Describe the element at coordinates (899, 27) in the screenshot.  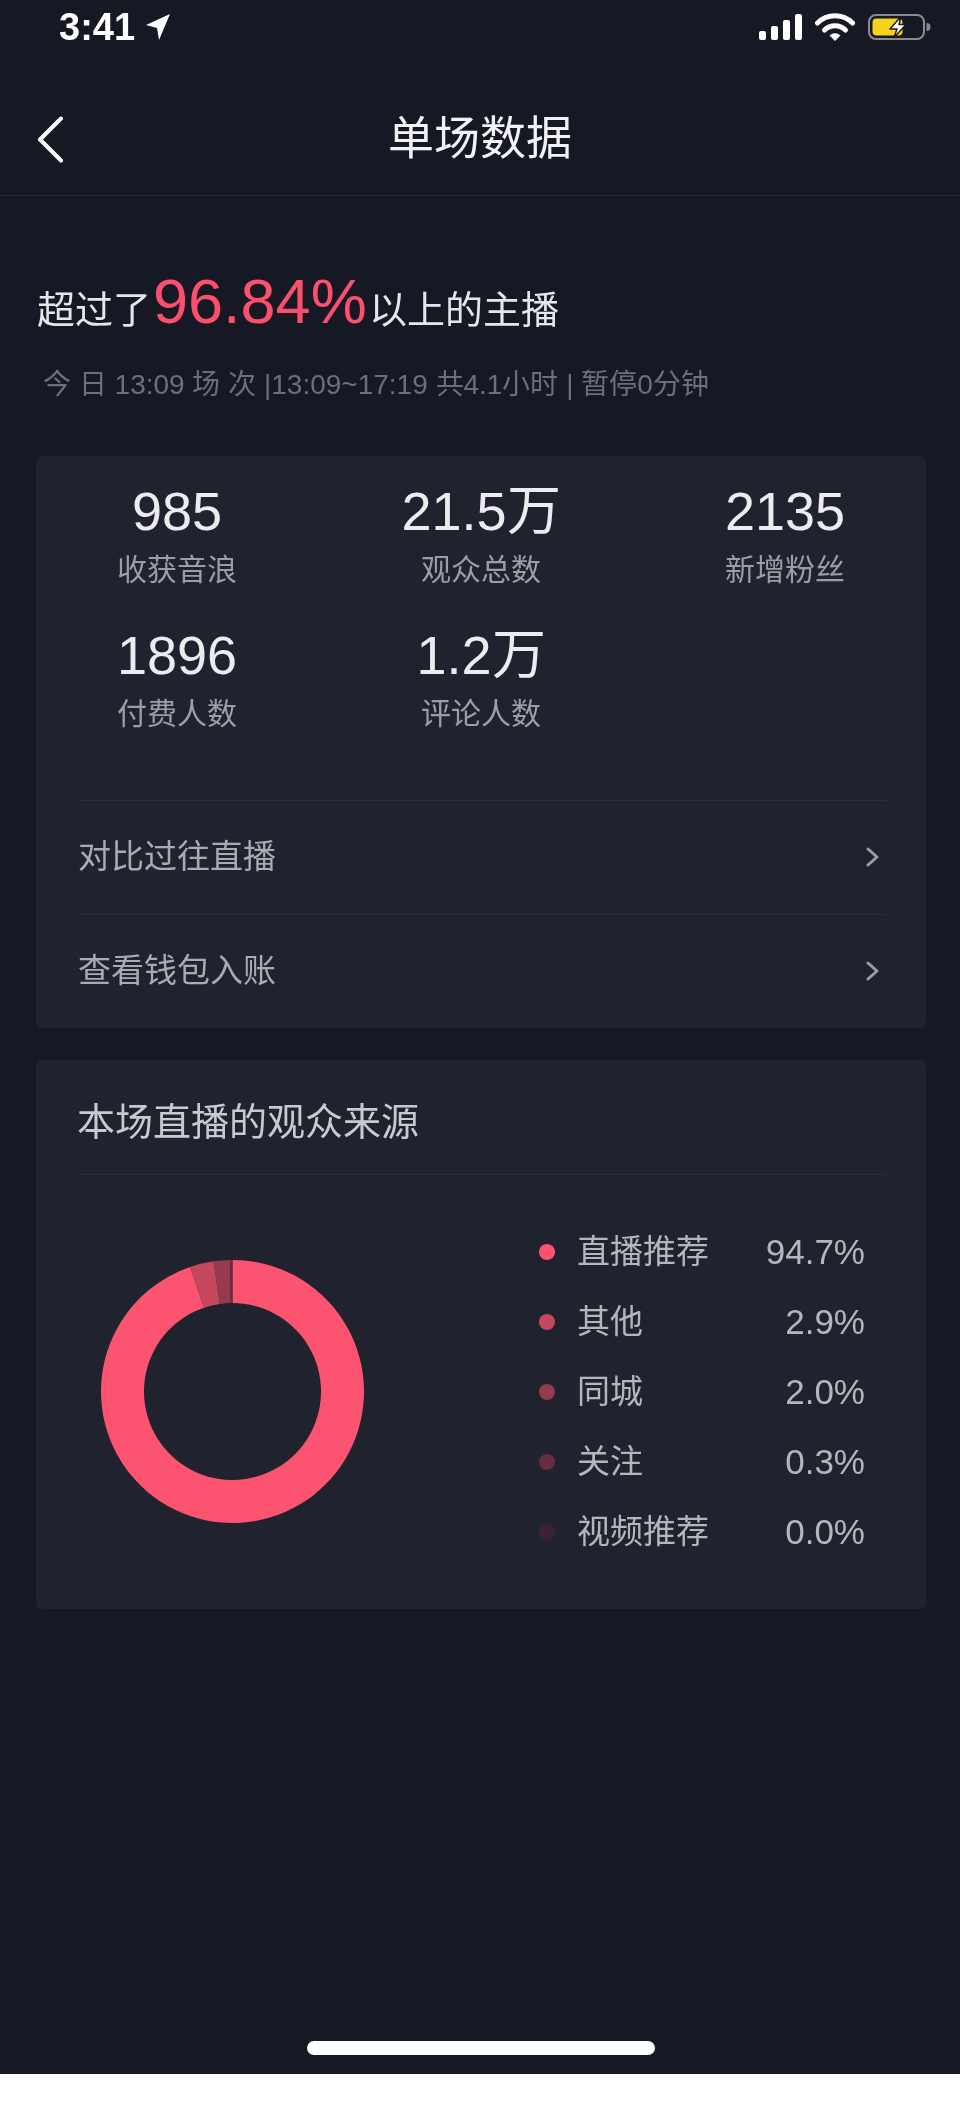
I see `battery-charging-icon` at that location.